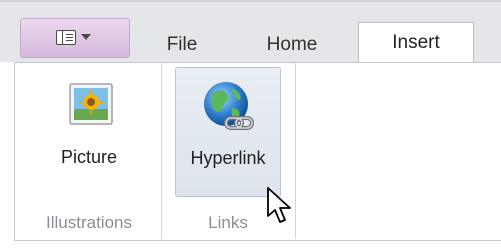 This screenshot has width=501, height=248. I want to click on tab-home: Home, so click(292, 47).